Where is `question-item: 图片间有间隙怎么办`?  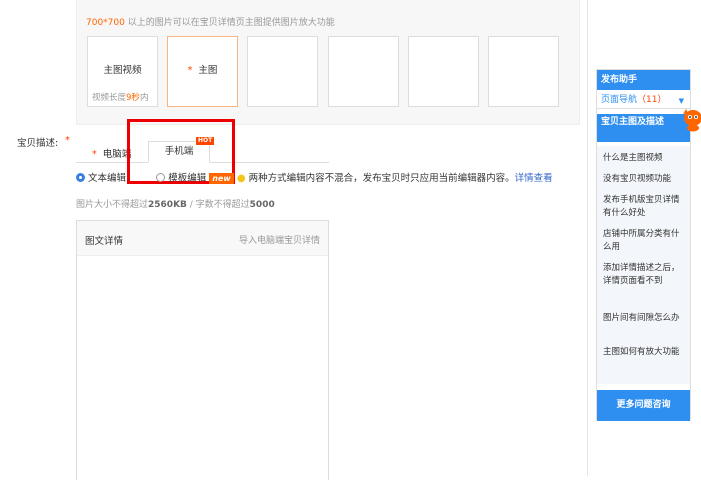 question-item: 图片间有间隙怎么办 is located at coordinates (644, 318).